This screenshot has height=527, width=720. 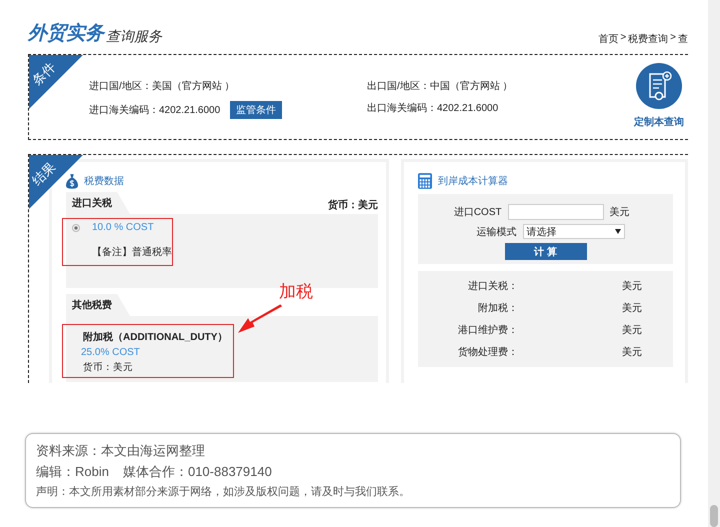 What do you see at coordinates (132, 252) in the screenshot?
I see `note-text: 【备注】普通税率` at bounding box center [132, 252].